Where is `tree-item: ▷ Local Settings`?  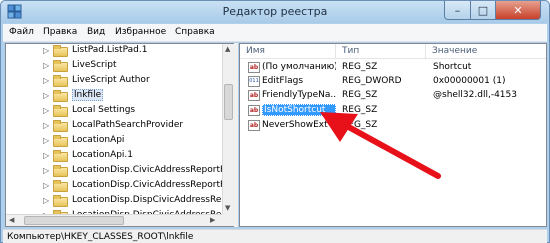
tree-item: ▷ Local Settings is located at coordinates (119, 111).